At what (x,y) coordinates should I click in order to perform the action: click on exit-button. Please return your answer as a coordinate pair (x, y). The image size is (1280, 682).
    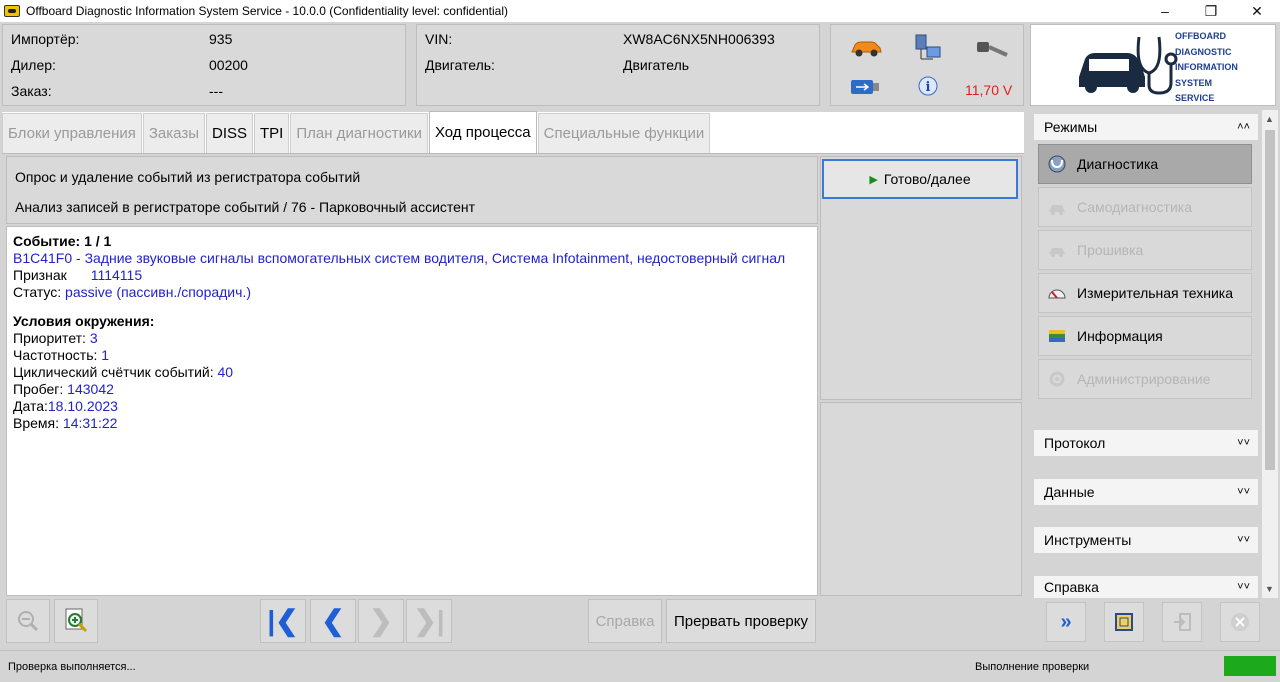
    Looking at the image, I should click on (1182, 622).